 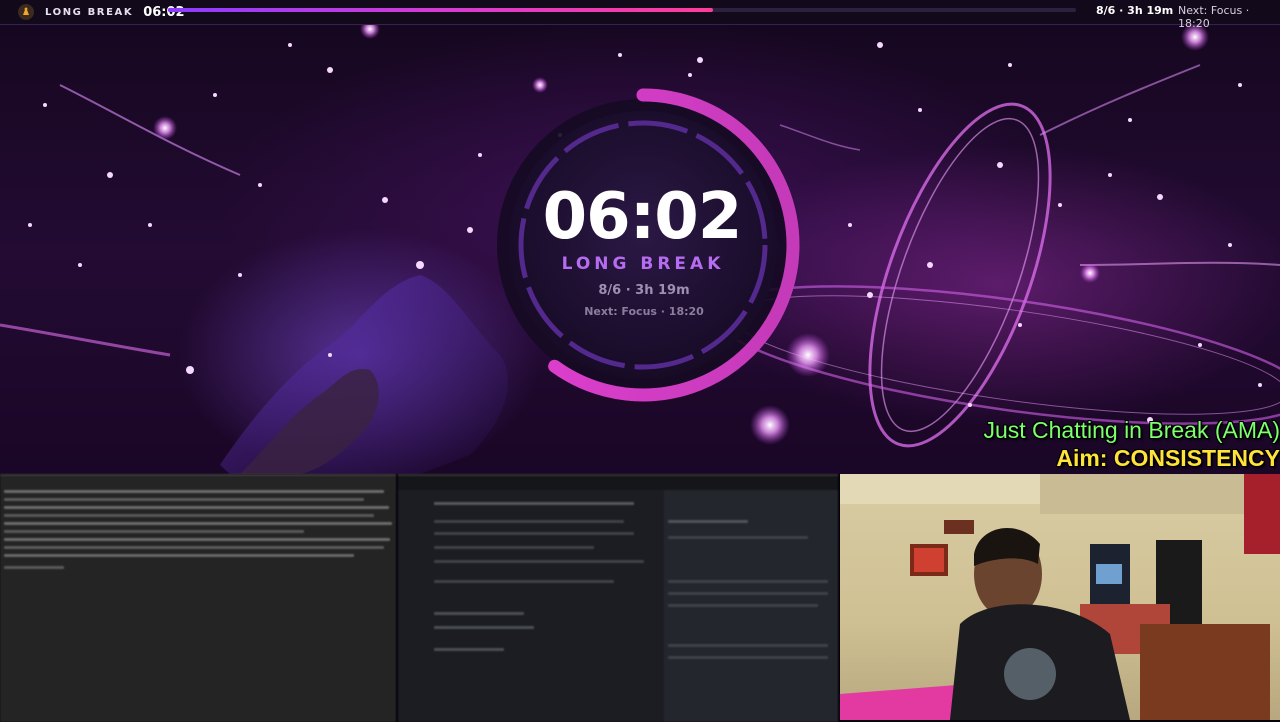 What do you see at coordinates (26, 12) in the screenshot?
I see `meditation-icon` at bounding box center [26, 12].